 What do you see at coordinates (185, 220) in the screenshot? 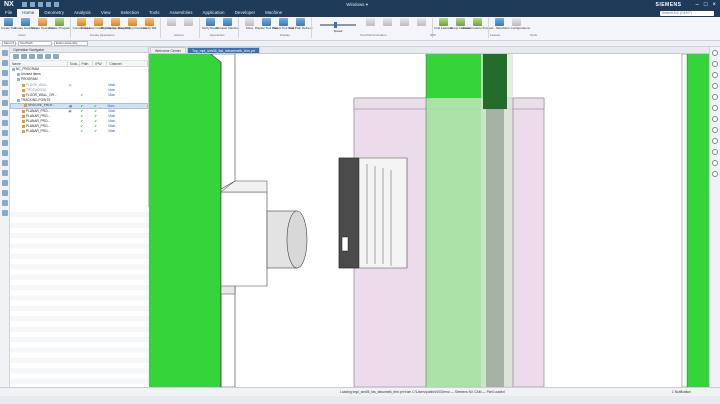
I see `green-fixture-left` at bounding box center [185, 220].